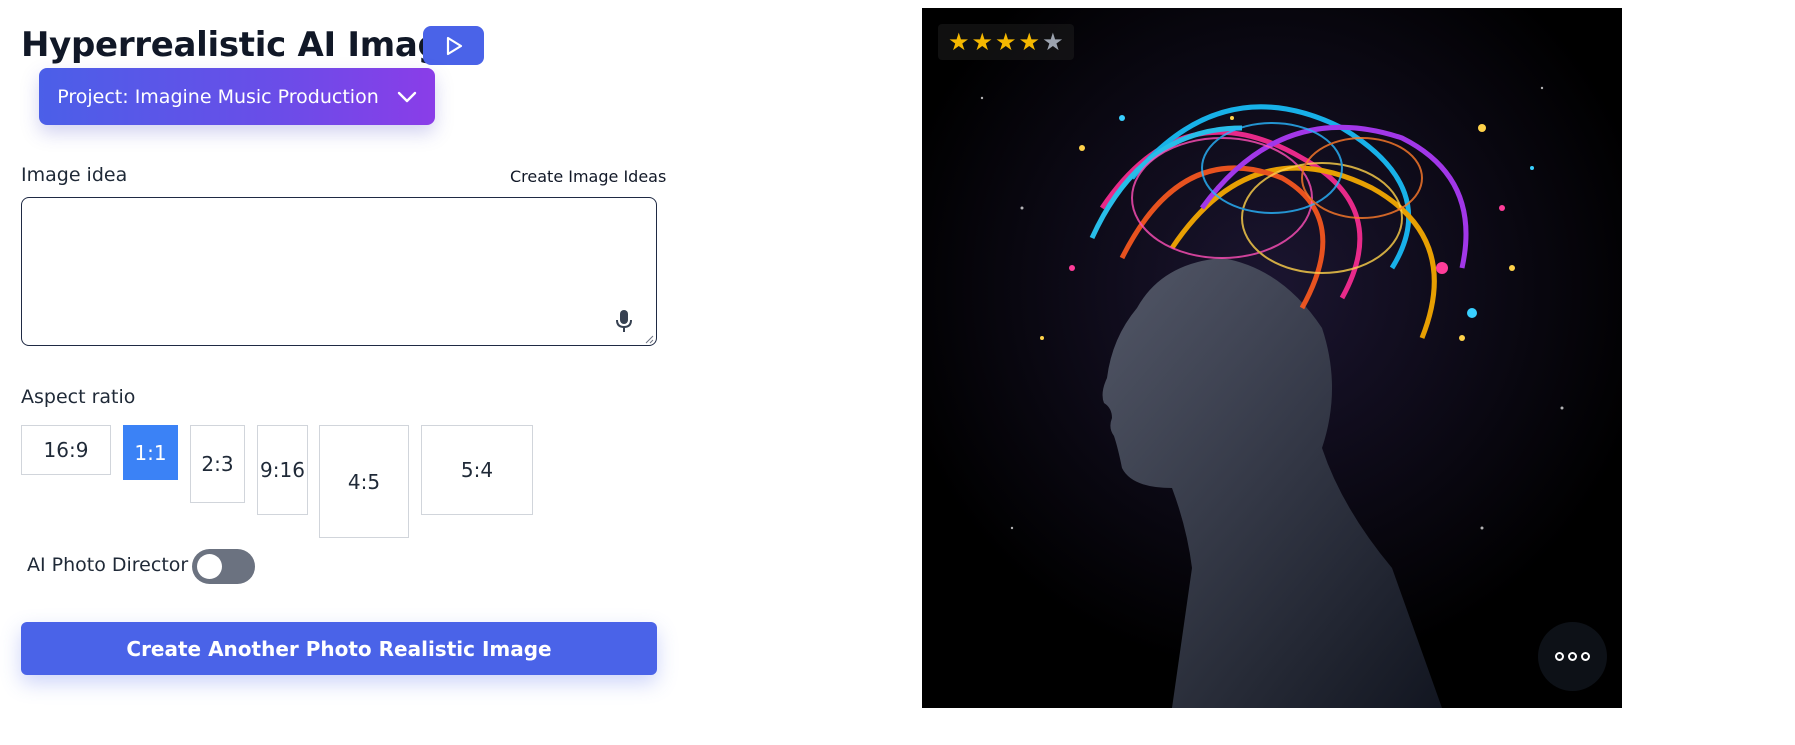  What do you see at coordinates (218, 96) in the screenshot?
I see `project-dropdown-label: Project: Imagine Music Production` at bounding box center [218, 96].